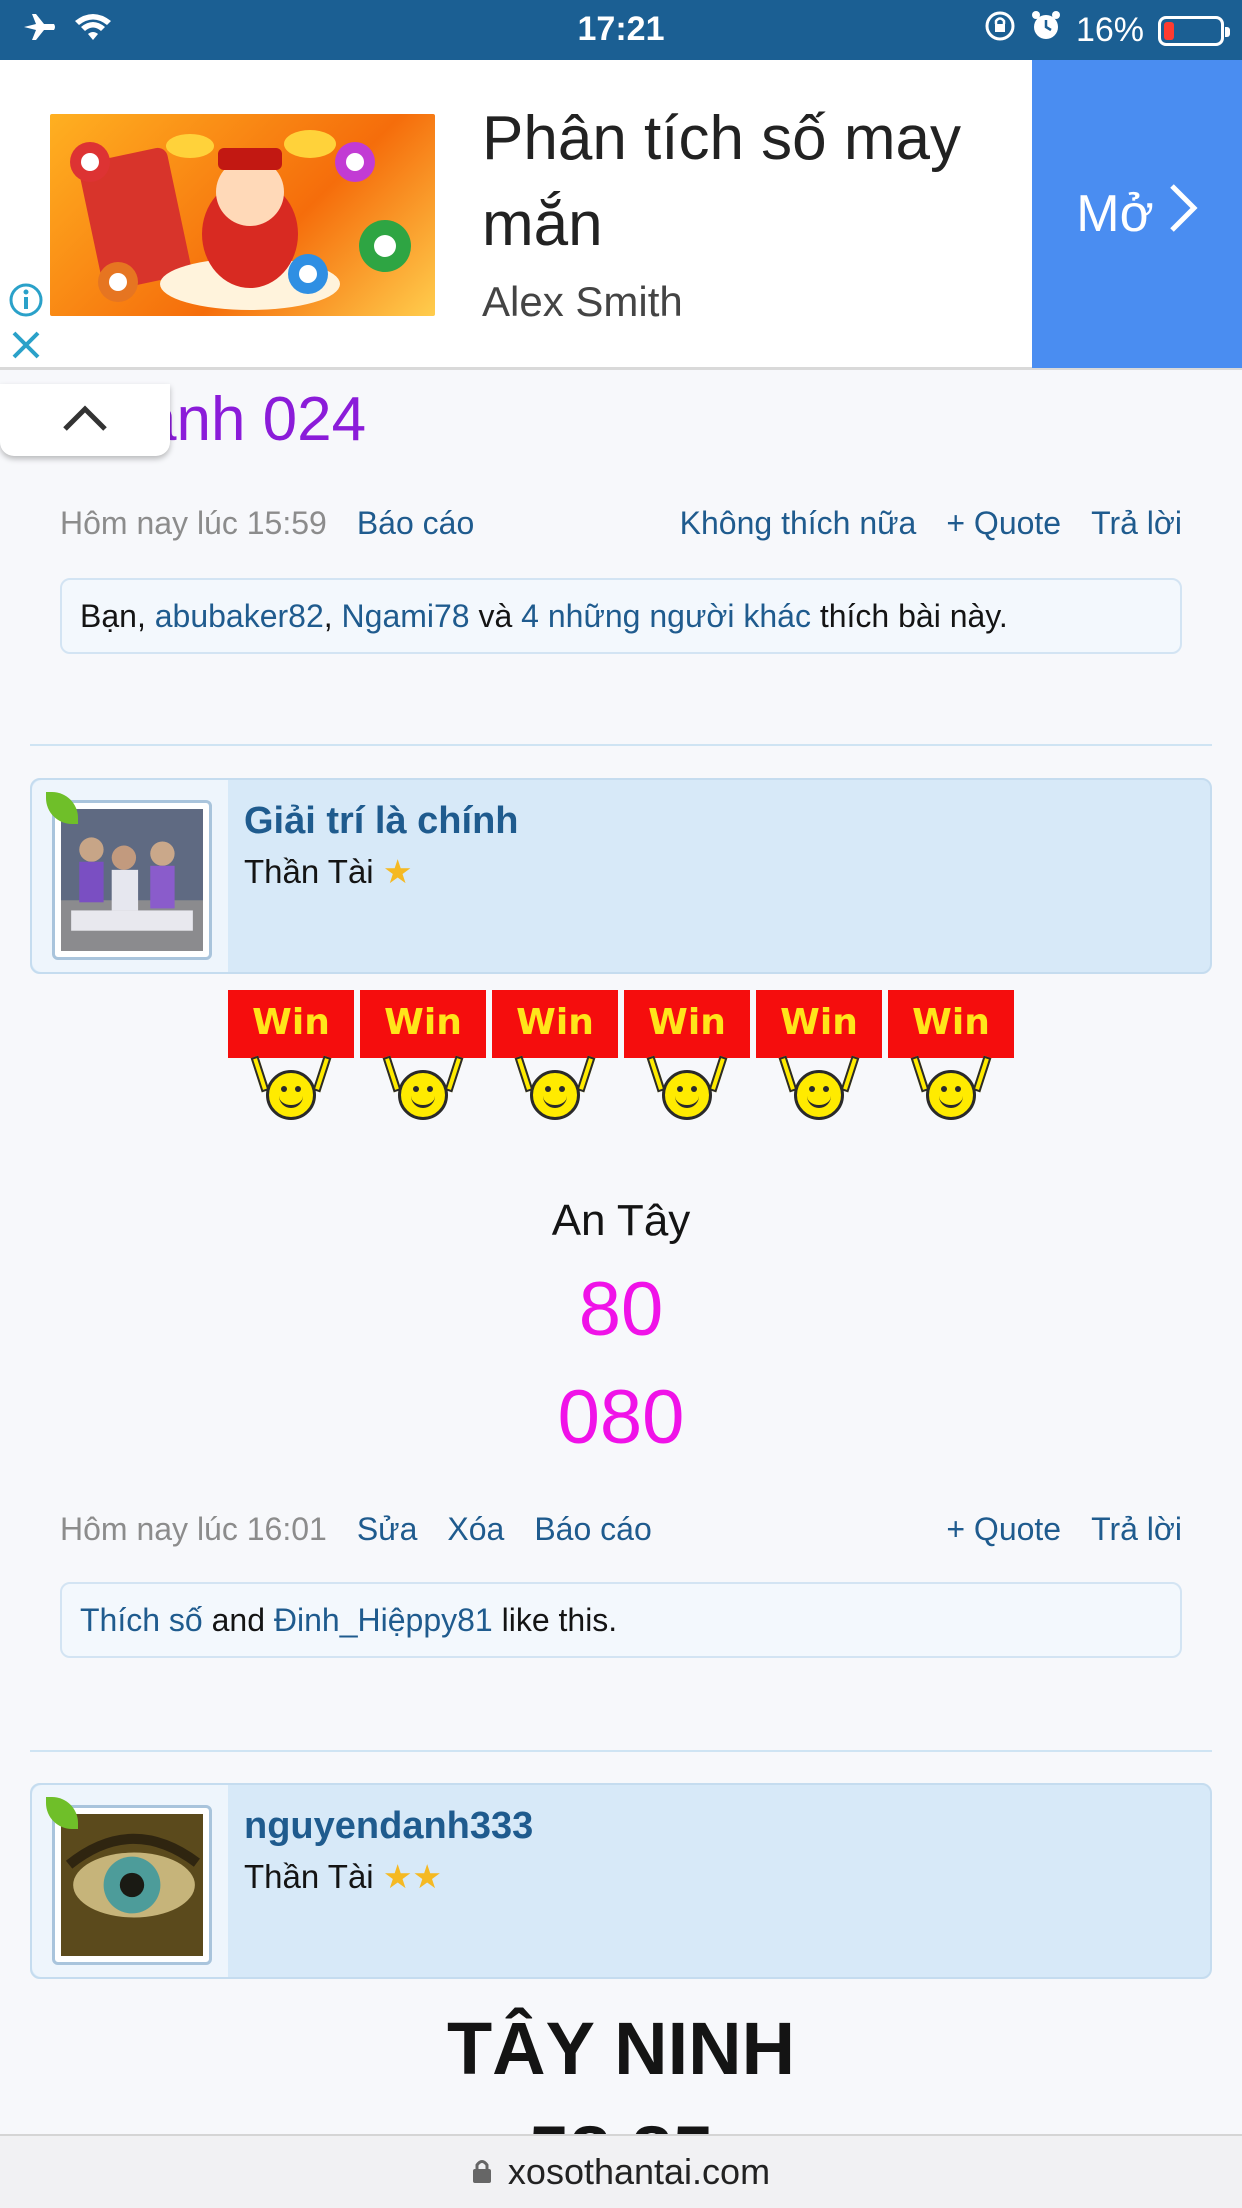  What do you see at coordinates (639, 2172) in the screenshot?
I see `url-text: xosothantai.com` at bounding box center [639, 2172].